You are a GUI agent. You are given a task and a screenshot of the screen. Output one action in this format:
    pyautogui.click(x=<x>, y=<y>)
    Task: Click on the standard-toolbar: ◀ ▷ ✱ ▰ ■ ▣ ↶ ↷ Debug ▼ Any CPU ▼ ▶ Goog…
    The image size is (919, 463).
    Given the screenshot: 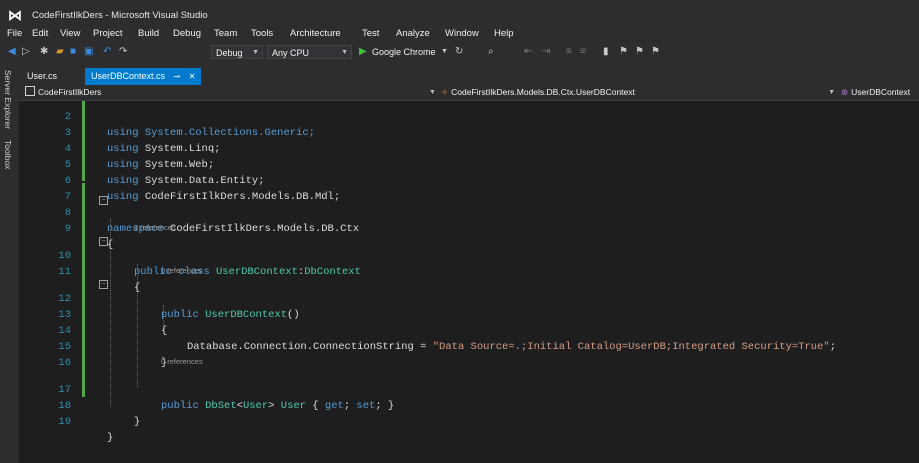 What is the action you would take?
    pyautogui.click(x=459, y=53)
    